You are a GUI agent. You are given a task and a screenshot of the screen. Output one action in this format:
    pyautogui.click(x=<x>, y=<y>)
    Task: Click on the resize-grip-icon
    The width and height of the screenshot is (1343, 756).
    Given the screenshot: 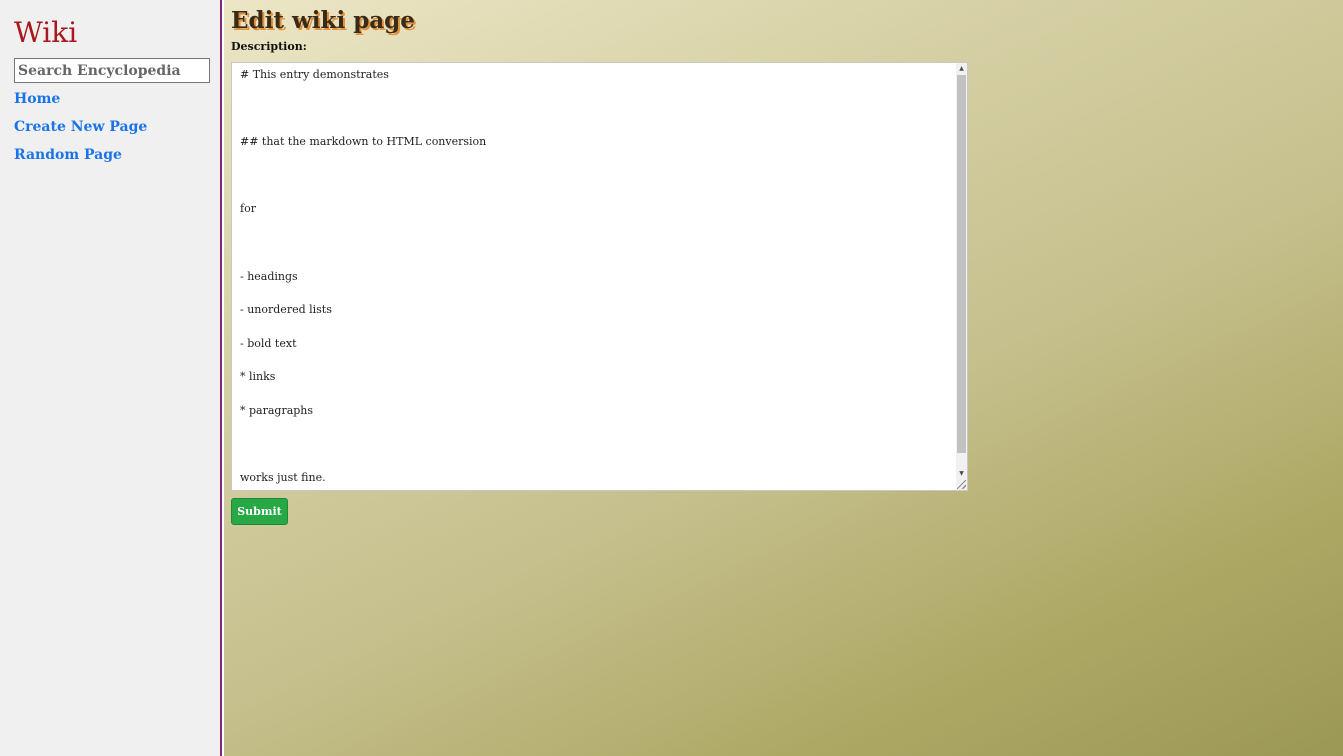 What is the action you would take?
    pyautogui.click(x=961, y=484)
    